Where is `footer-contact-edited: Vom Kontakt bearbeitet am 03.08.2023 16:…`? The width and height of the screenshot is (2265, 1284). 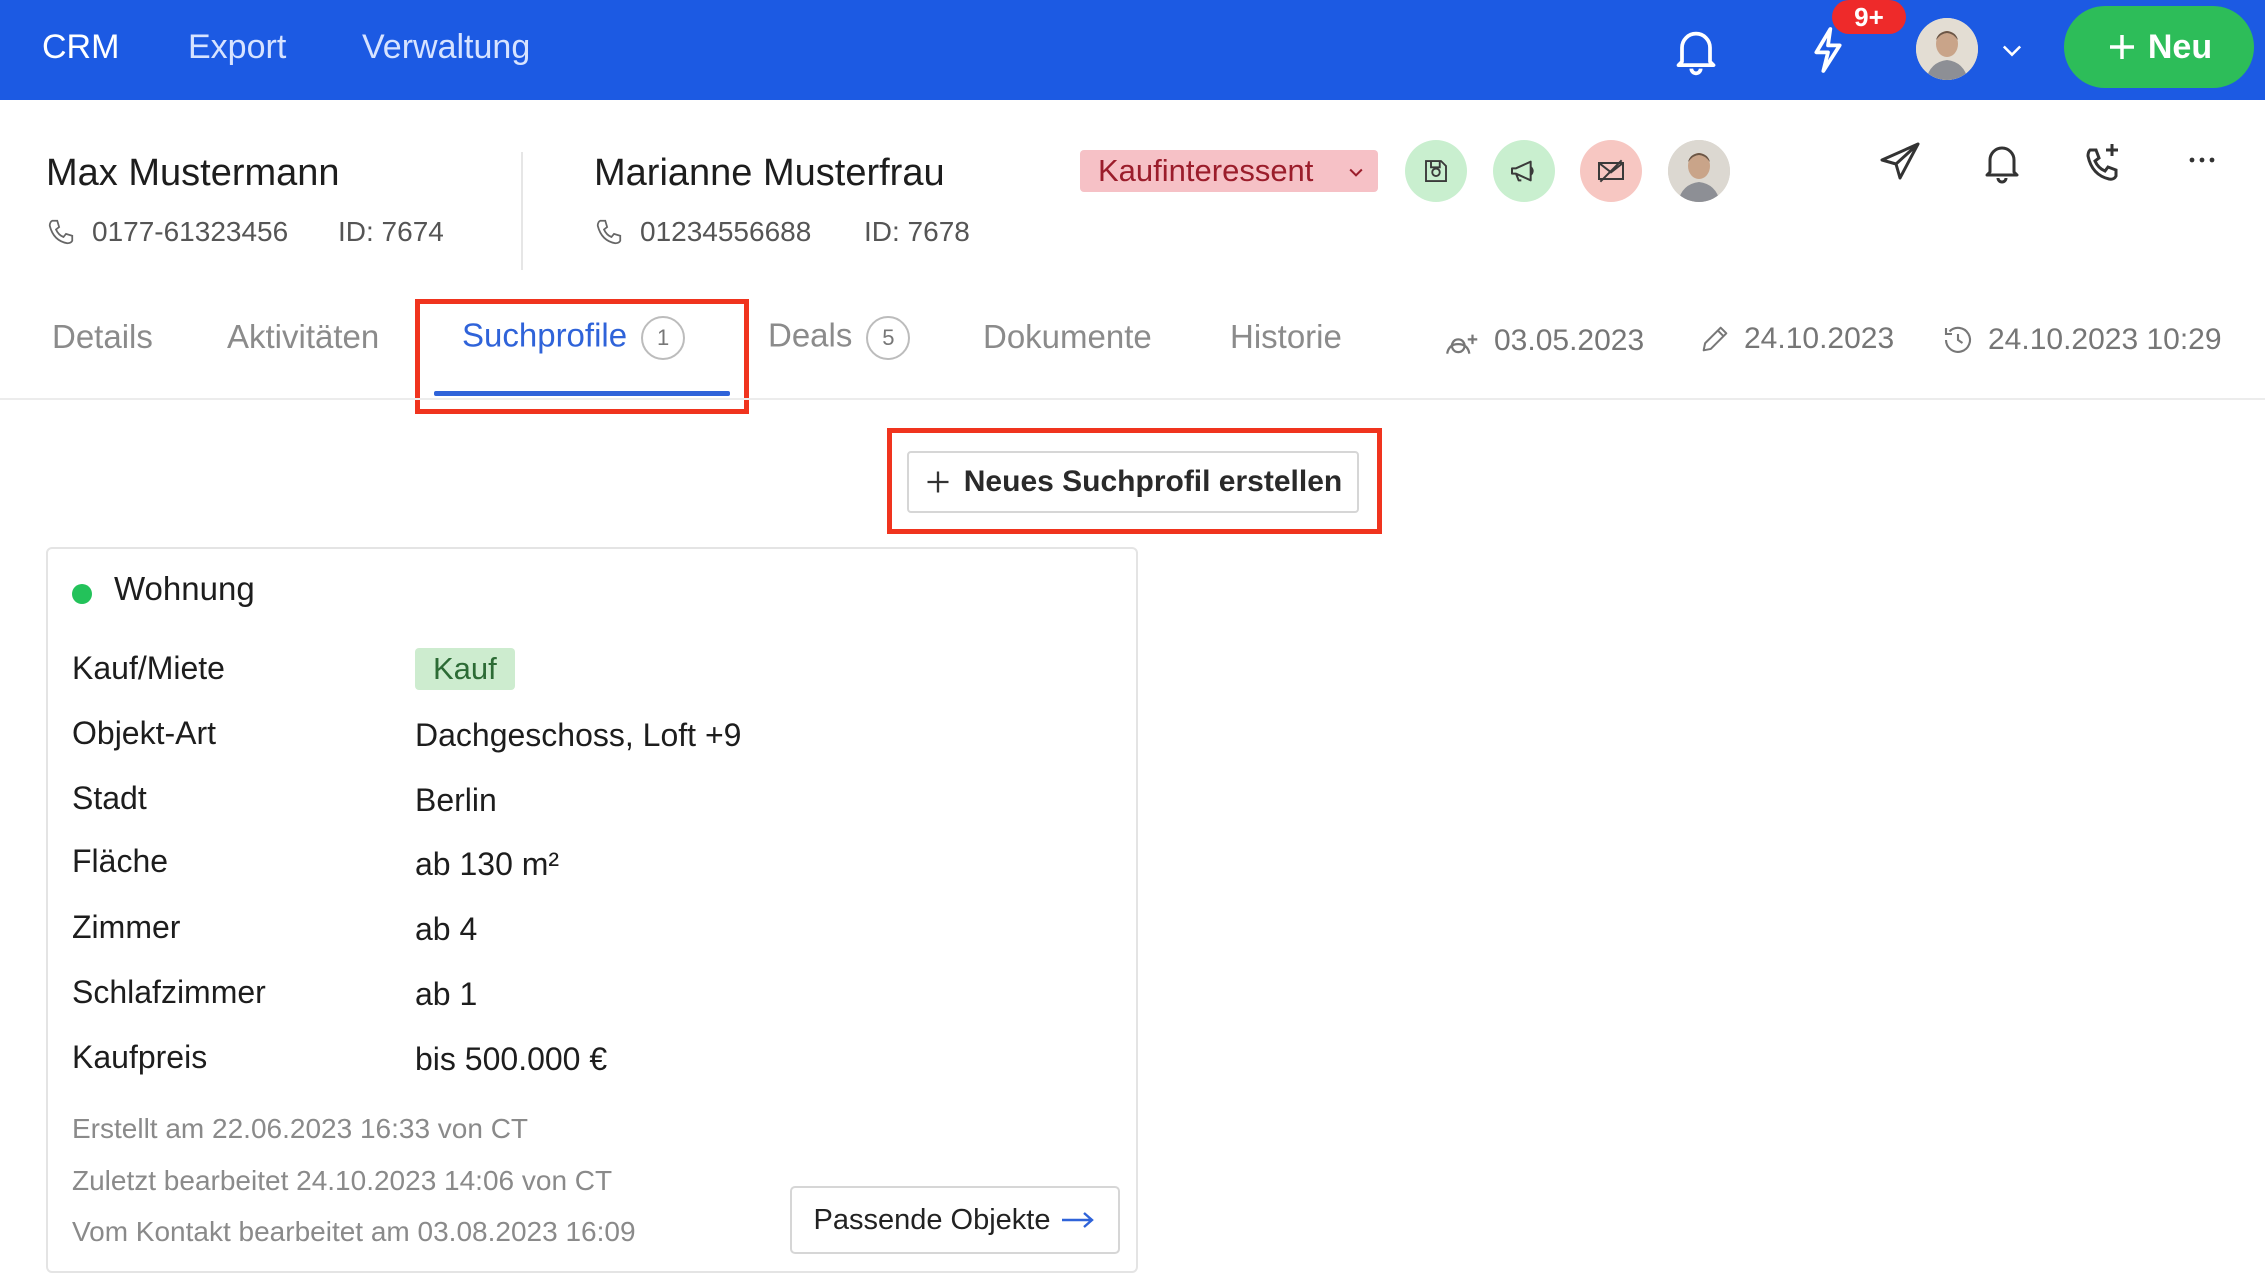 footer-contact-edited: Vom Kontakt bearbeitet am 03.08.2023 16:… is located at coordinates (354, 1231).